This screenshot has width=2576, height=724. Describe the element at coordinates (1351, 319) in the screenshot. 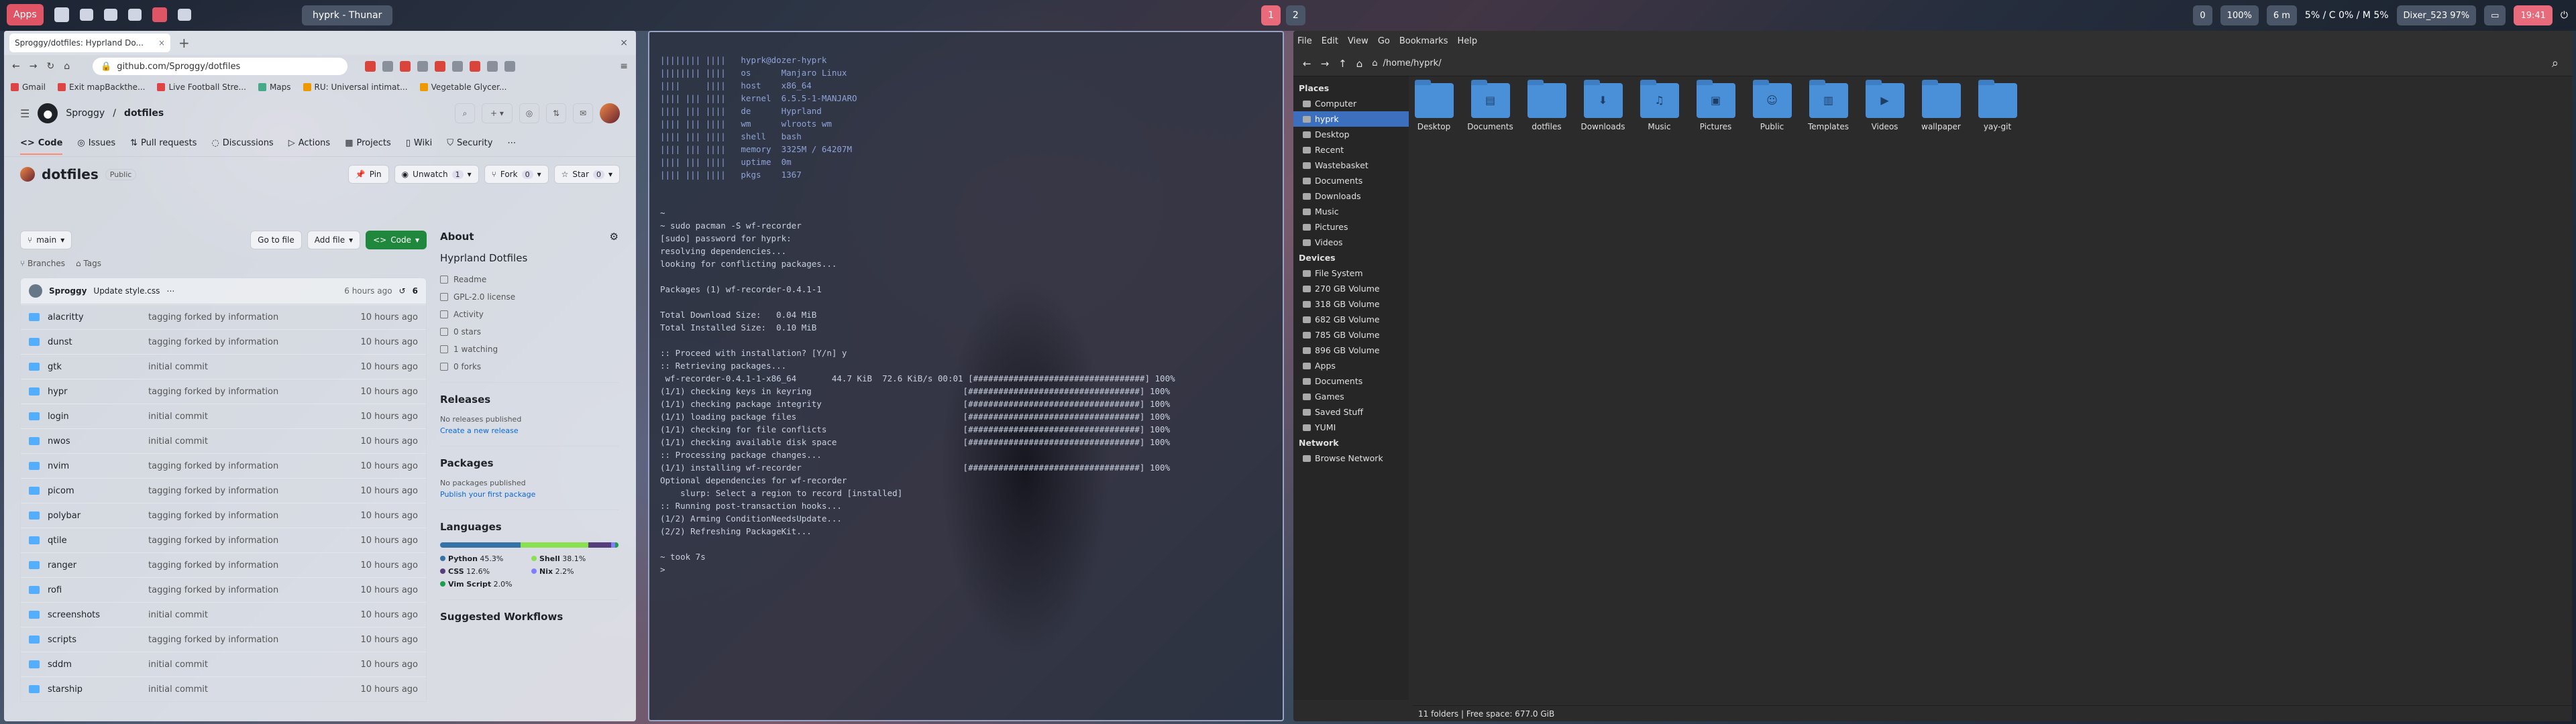

I see `sidebar-item: 682 GB Volume` at that location.